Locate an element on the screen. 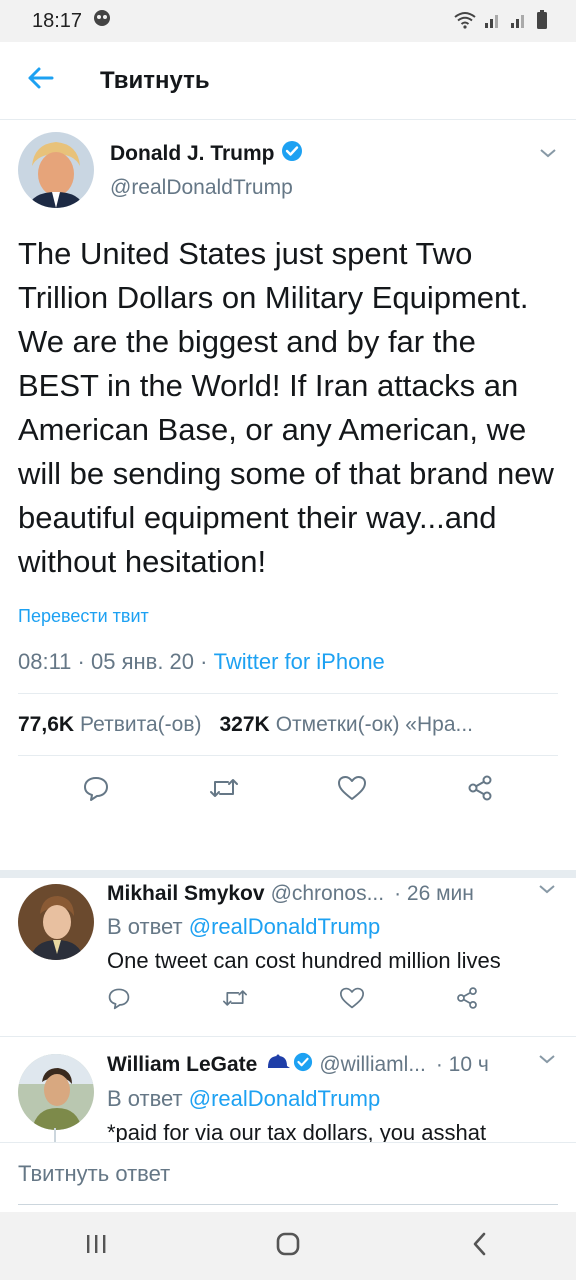 The height and width of the screenshot is (1280, 576). status-bar: 18:17 is located at coordinates (288, 21).